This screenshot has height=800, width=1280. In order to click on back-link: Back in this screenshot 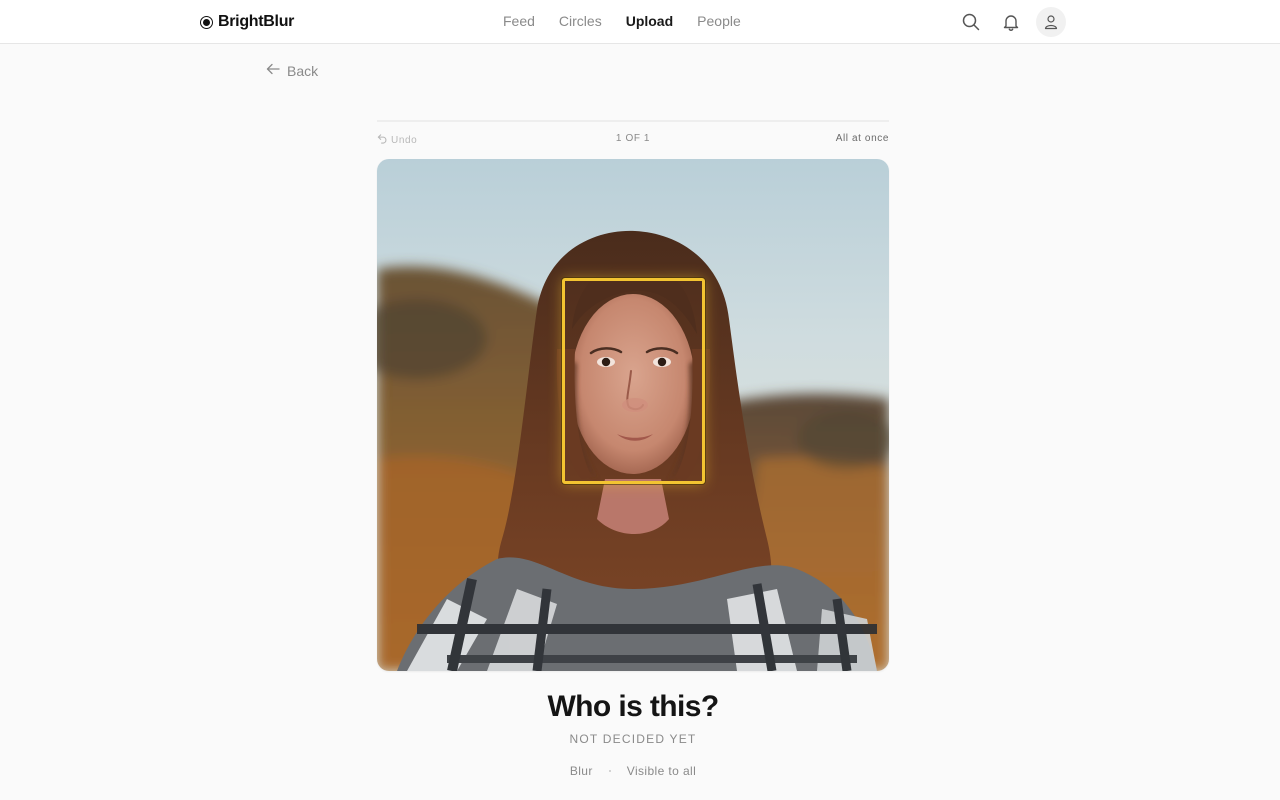, I will do `click(291, 70)`.